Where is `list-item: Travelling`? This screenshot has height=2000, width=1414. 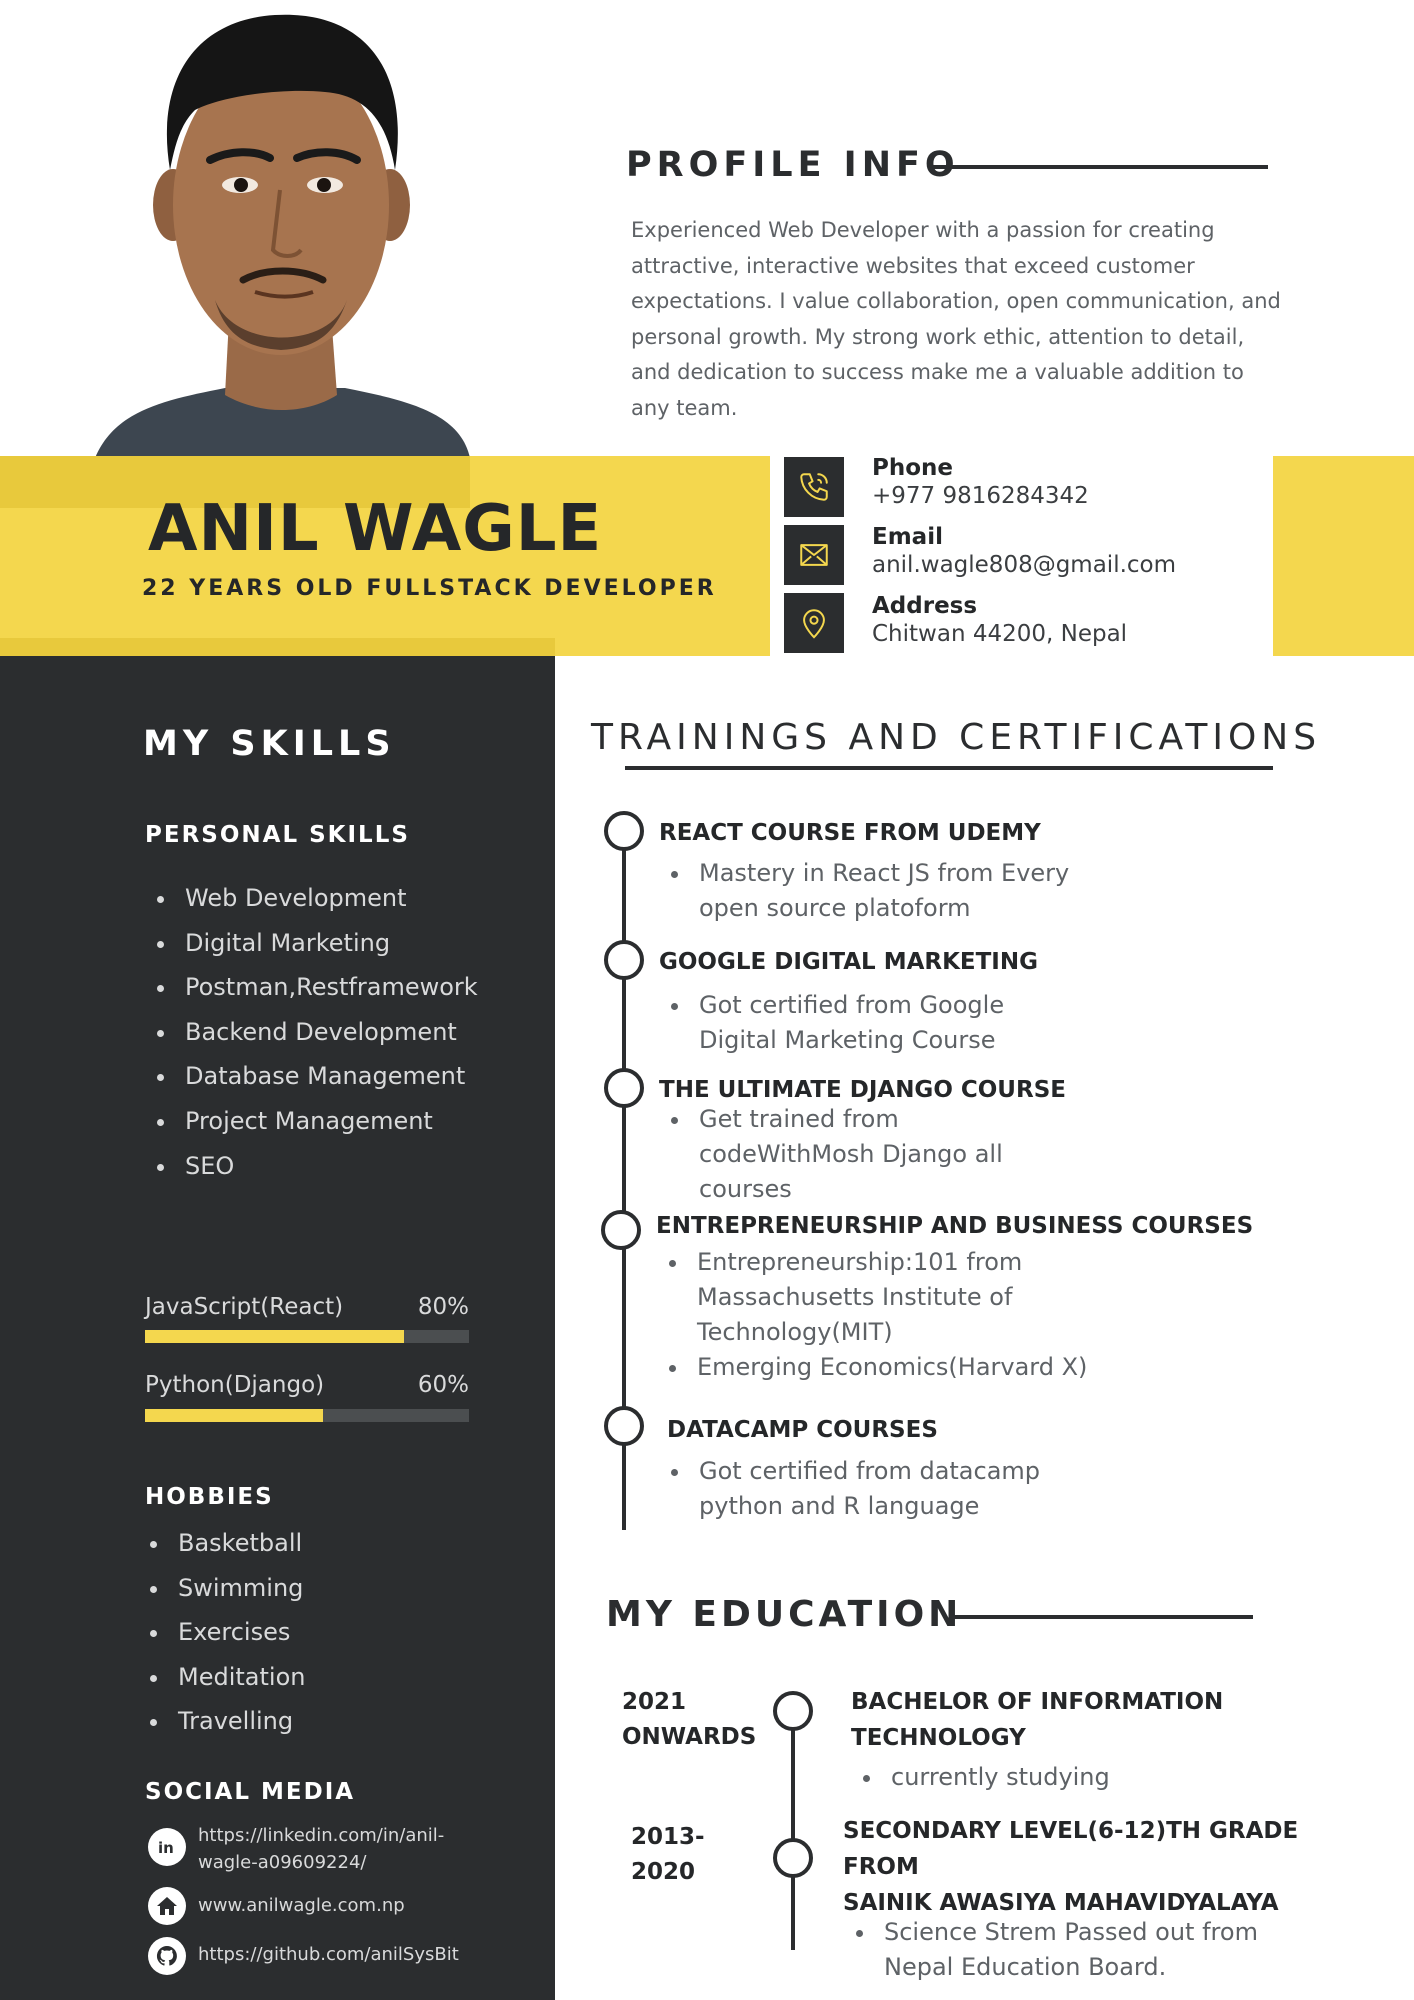 list-item: Travelling is located at coordinates (221, 1721).